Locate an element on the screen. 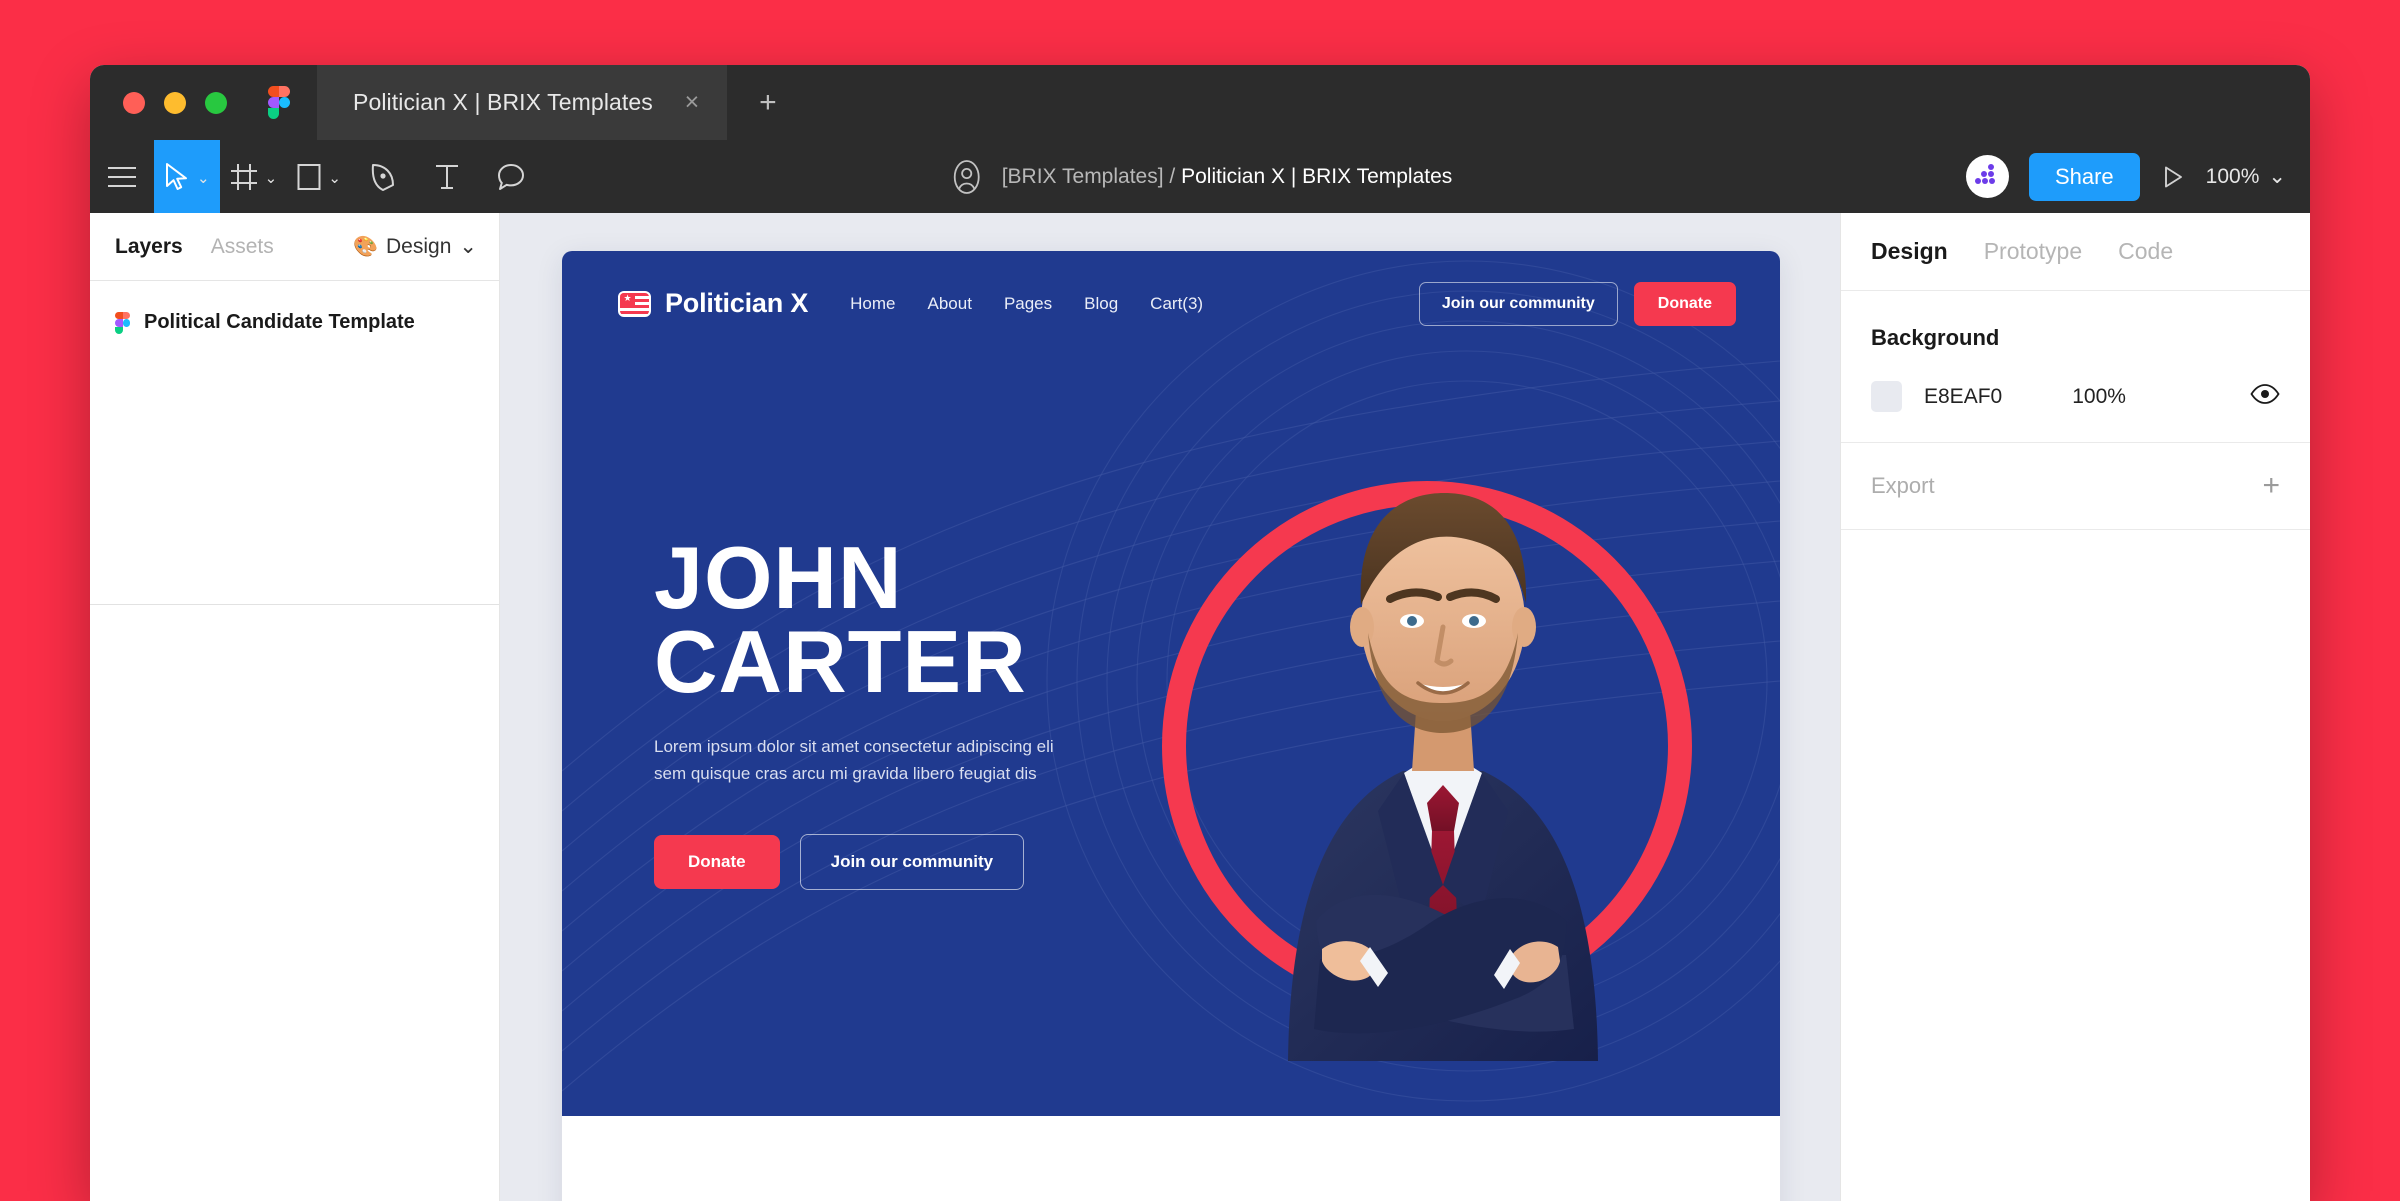 This screenshot has height=1201, width=2400. hamburger-menu-icon is located at coordinates (122, 176).